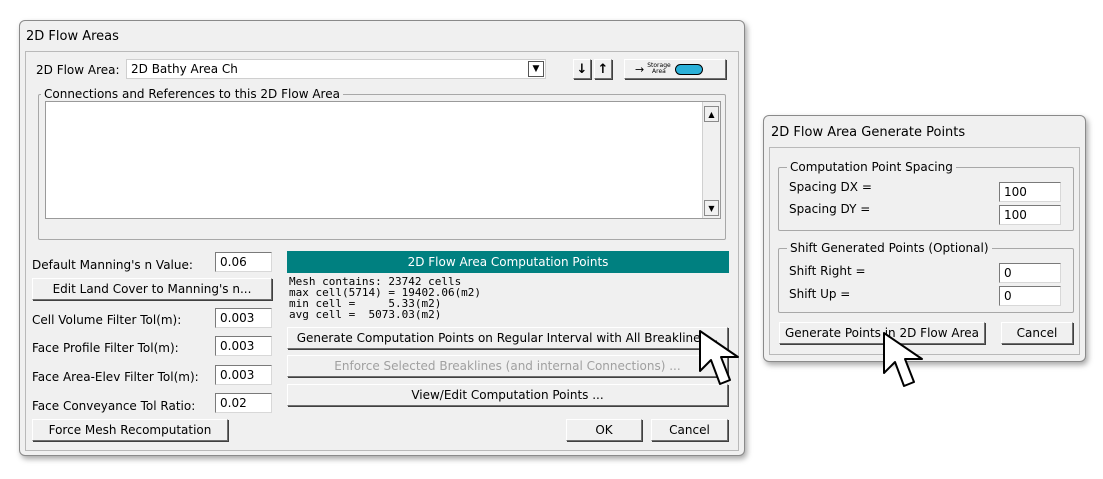 The height and width of the screenshot is (479, 1103). What do you see at coordinates (536, 69) in the screenshot?
I see `chevron-down-icon: ▼` at bounding box center [536, 69].